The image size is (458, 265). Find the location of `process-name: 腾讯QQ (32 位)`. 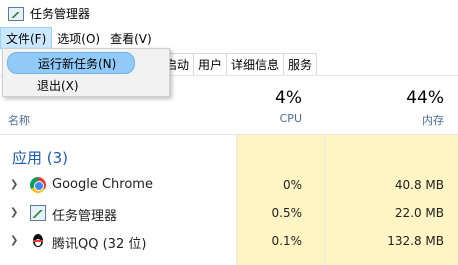

process-name: 腾讯QQ (32 位) is located at coordinates (99, 244).